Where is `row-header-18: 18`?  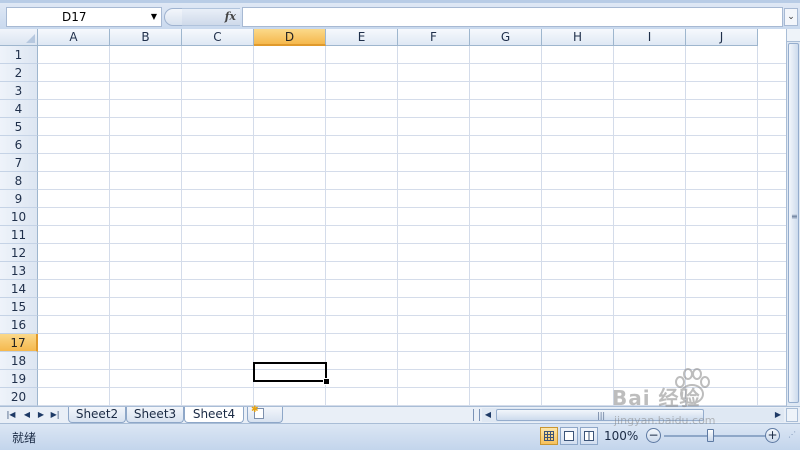
row-header-18: 18 is located at coordinates (19, 361).